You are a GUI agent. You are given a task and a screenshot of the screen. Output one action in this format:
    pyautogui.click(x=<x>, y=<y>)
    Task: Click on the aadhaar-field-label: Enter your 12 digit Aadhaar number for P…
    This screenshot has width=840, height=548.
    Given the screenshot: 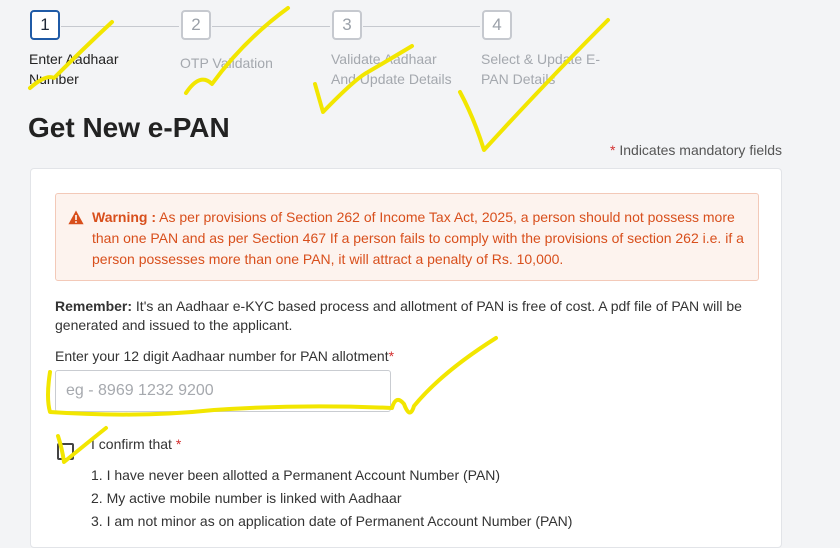 What is the action you would take?
    pyautogui.click(x=224, y=356)
    